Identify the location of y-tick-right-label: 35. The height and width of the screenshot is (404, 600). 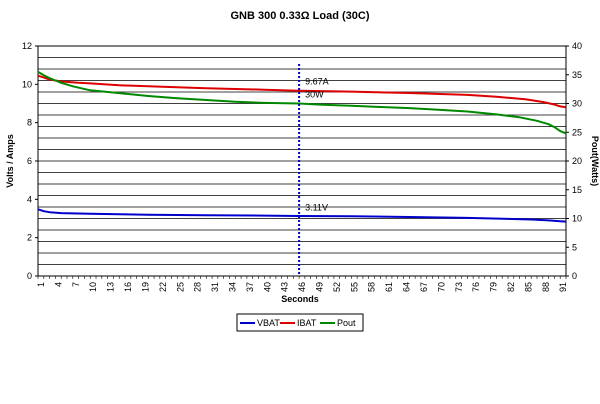
(577, 75).